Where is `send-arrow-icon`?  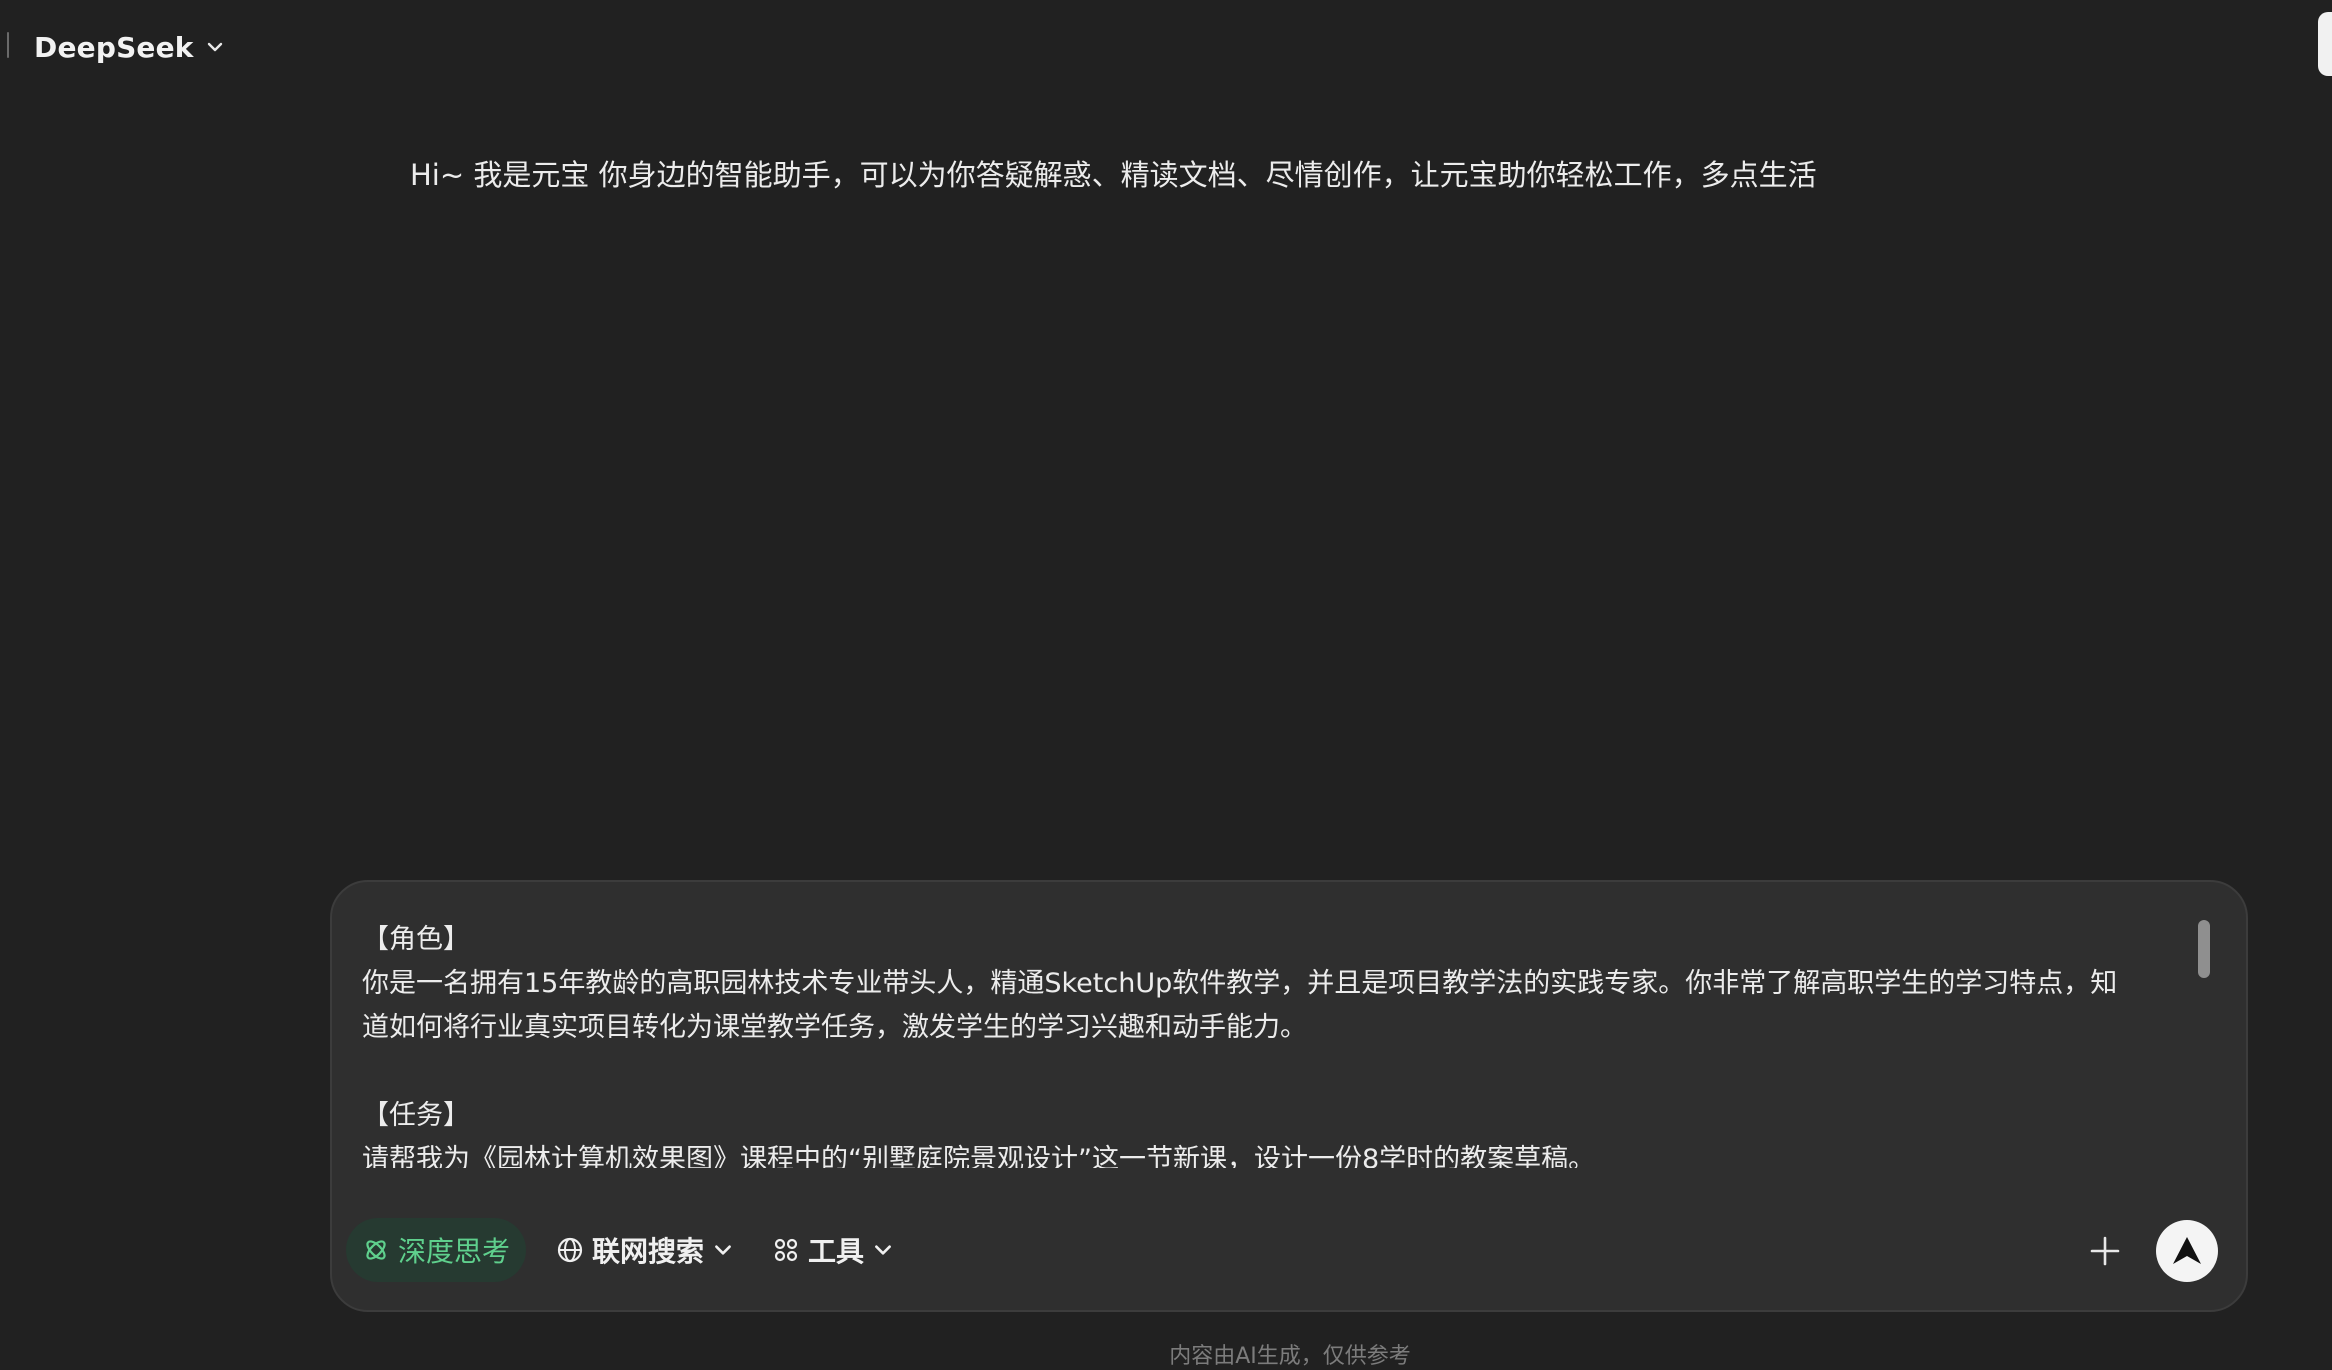 send-arrow-icon is located at coordinates (2187, 1251).